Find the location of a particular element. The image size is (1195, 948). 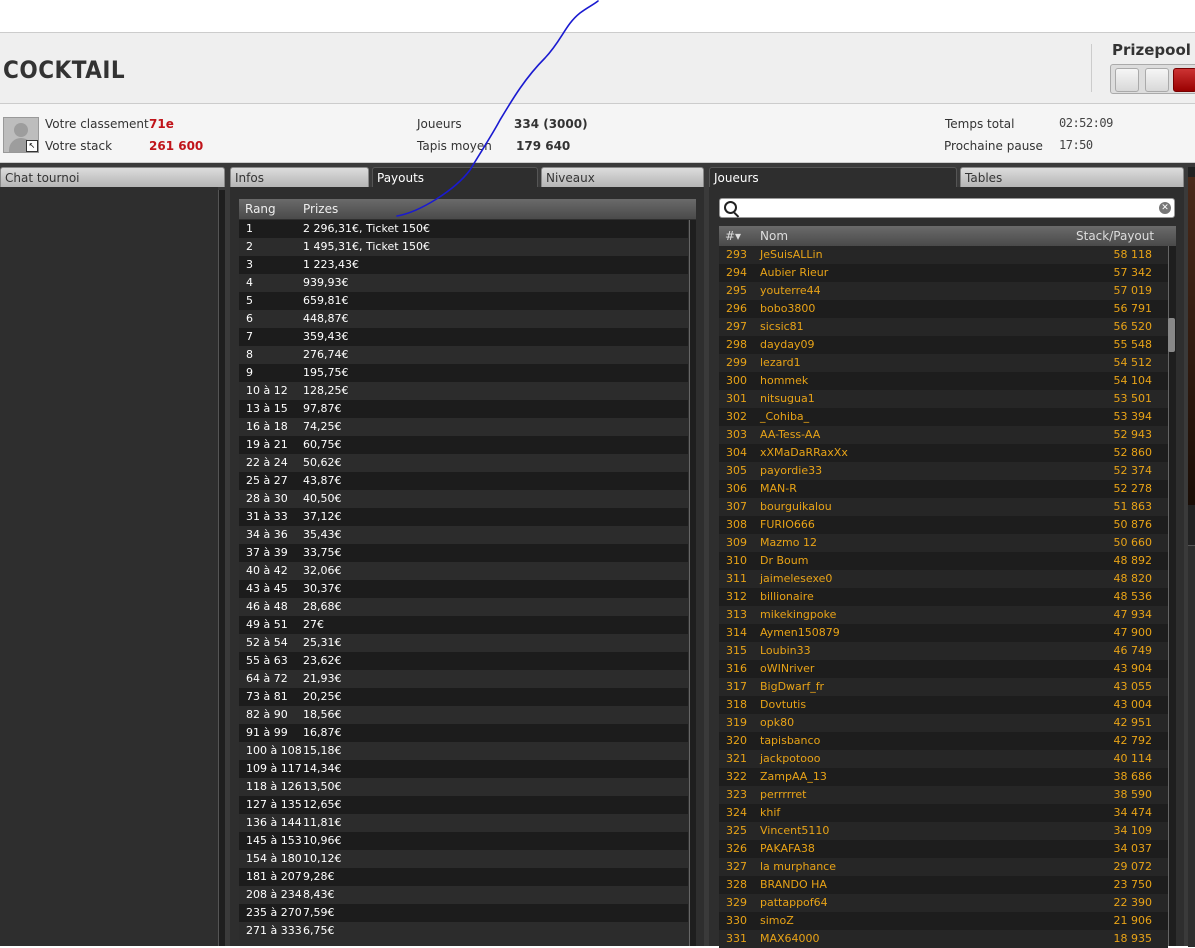

tab-infos: Infos is located at coordinates (299, 177).